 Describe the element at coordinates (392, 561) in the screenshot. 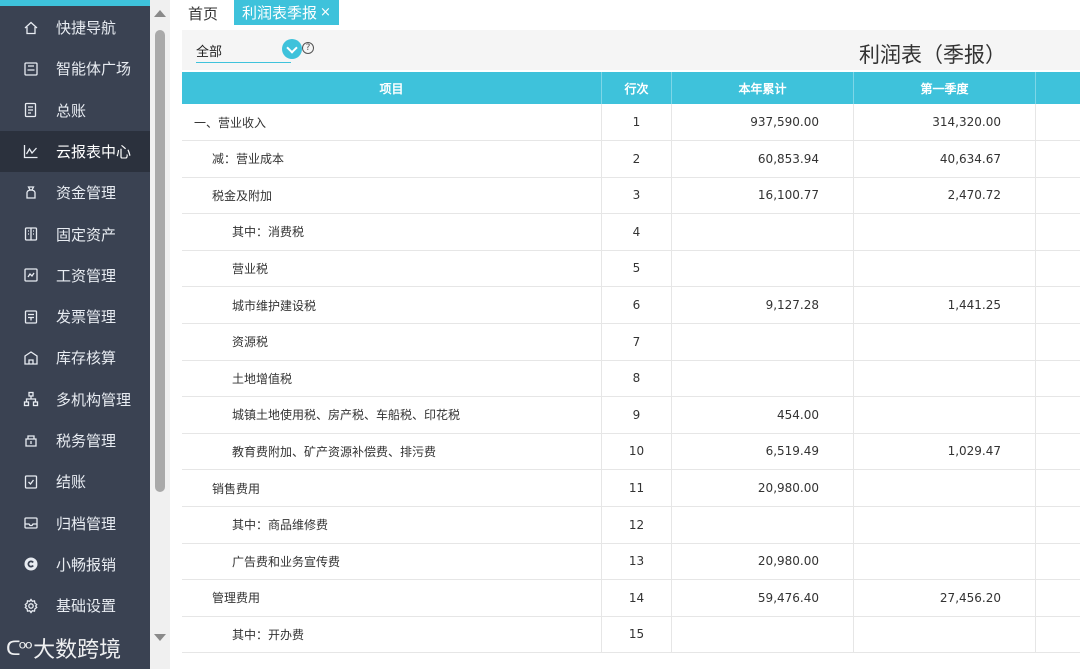

I see `cell-item: 广告费和业务宣传费` at that location.